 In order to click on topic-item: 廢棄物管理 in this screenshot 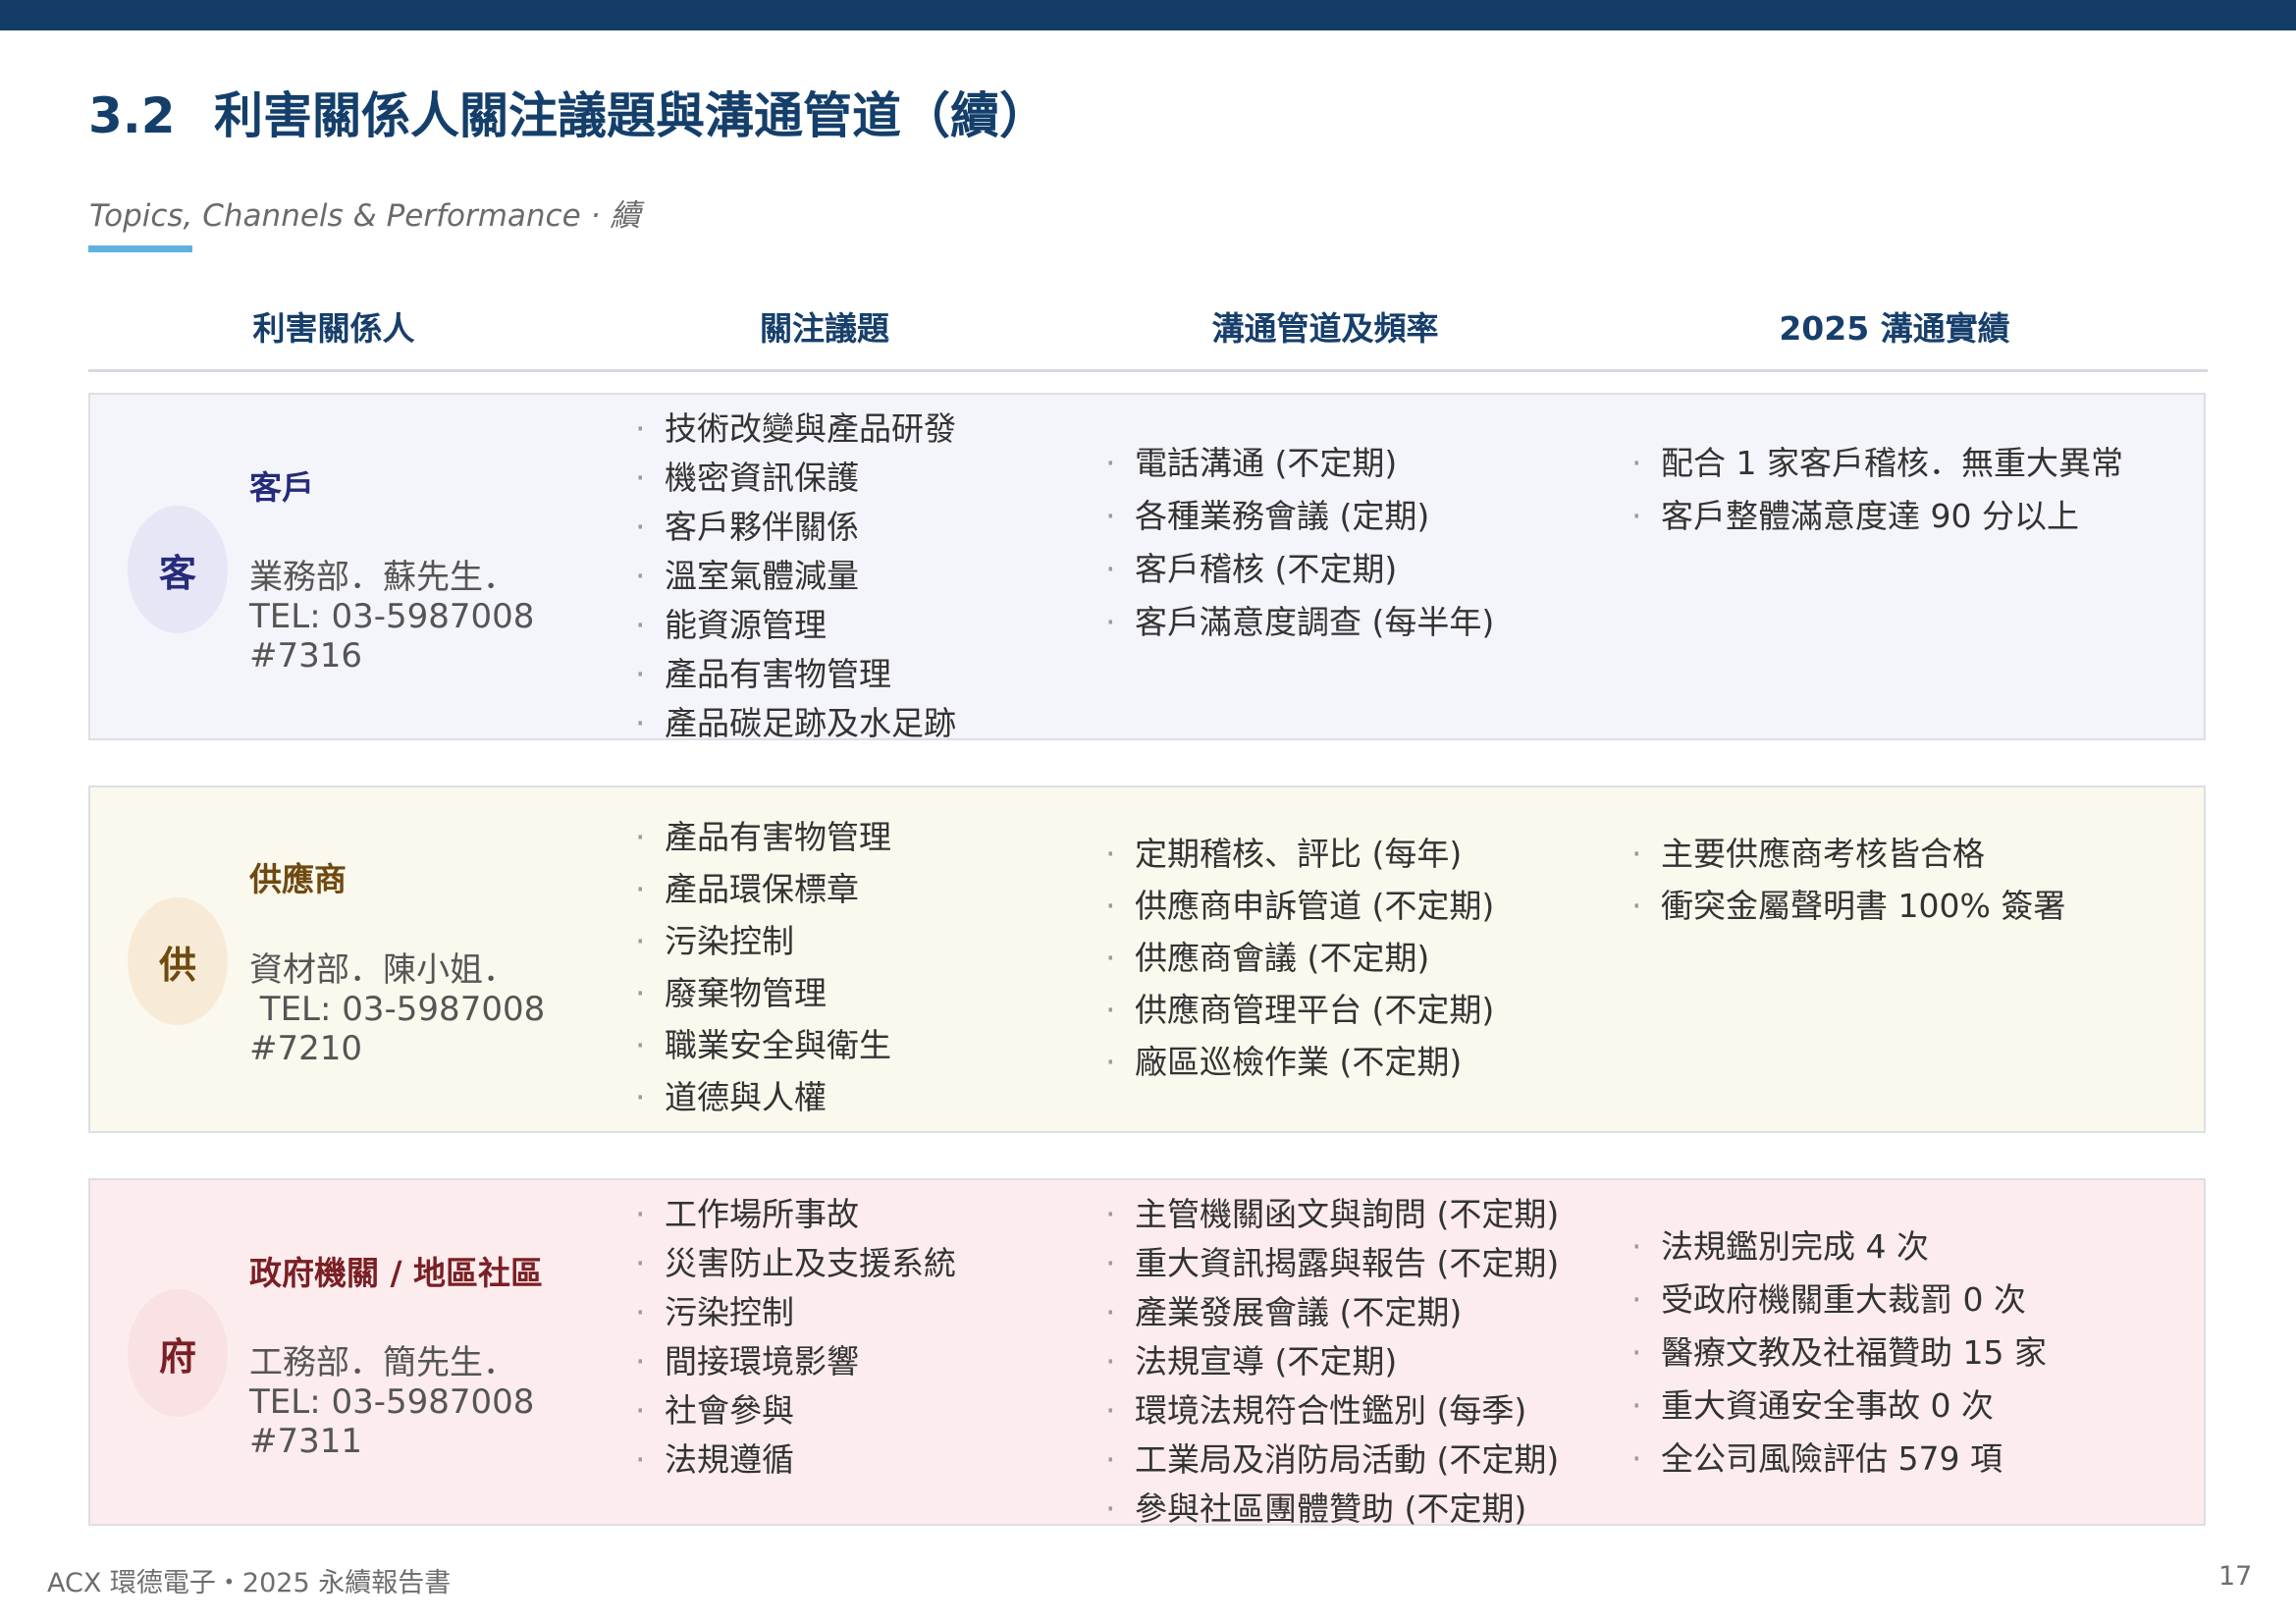, I will do `click(763, 993)`.